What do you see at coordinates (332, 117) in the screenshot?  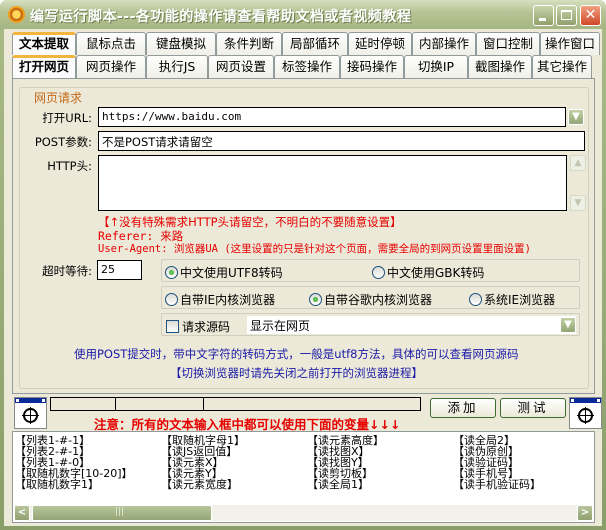 I see `url-input: https://www.baidu.com` at bounding box center [332, 117].